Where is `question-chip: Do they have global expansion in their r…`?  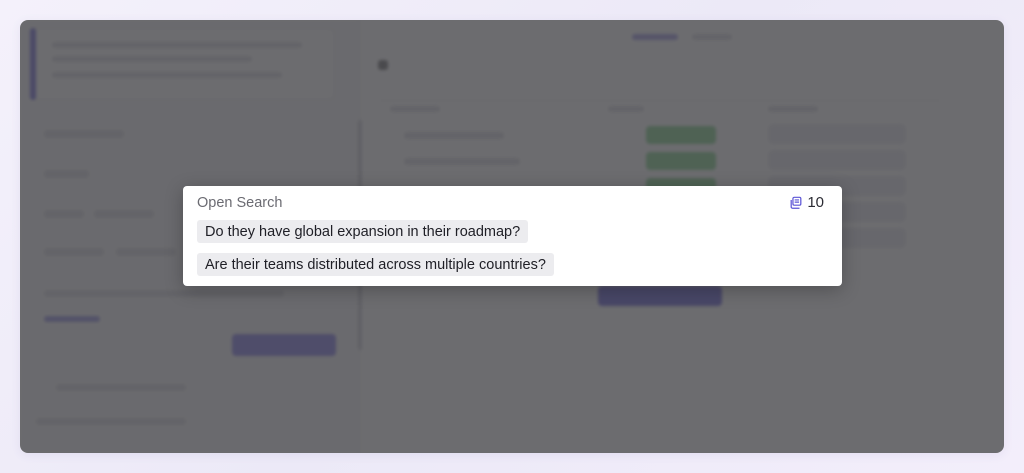
question-chip: Do they have global expansion in their r… is located at coordinates (363, 231).